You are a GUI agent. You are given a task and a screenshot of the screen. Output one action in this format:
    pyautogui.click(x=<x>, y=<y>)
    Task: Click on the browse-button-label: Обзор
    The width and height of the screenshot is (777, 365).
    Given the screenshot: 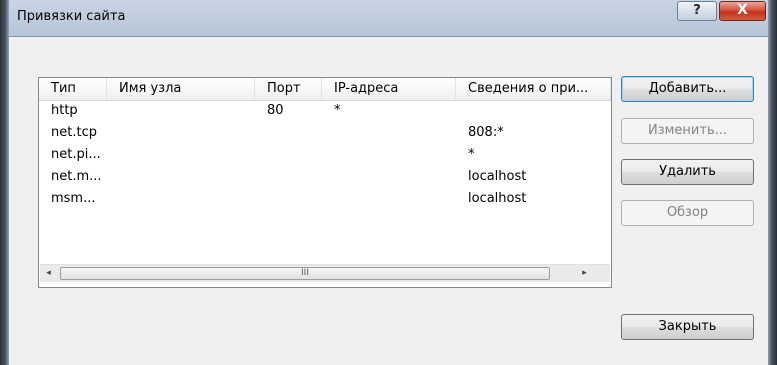 What is the action you would take?
    pyautogui.click(x=687, y=212)
    